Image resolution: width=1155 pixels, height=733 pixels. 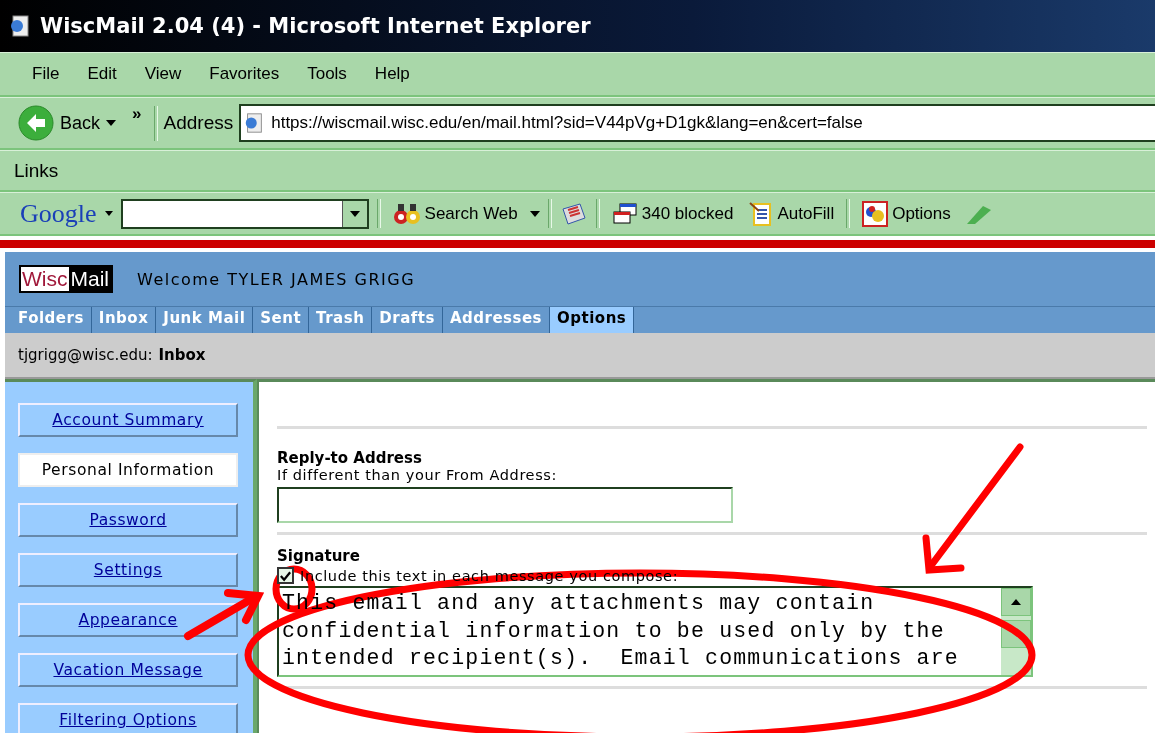 What do you see at coordinates (672, 213) in the screenshot?
I see `popup-blocker-button: 340 blocked` at bounding box center [672, 213].